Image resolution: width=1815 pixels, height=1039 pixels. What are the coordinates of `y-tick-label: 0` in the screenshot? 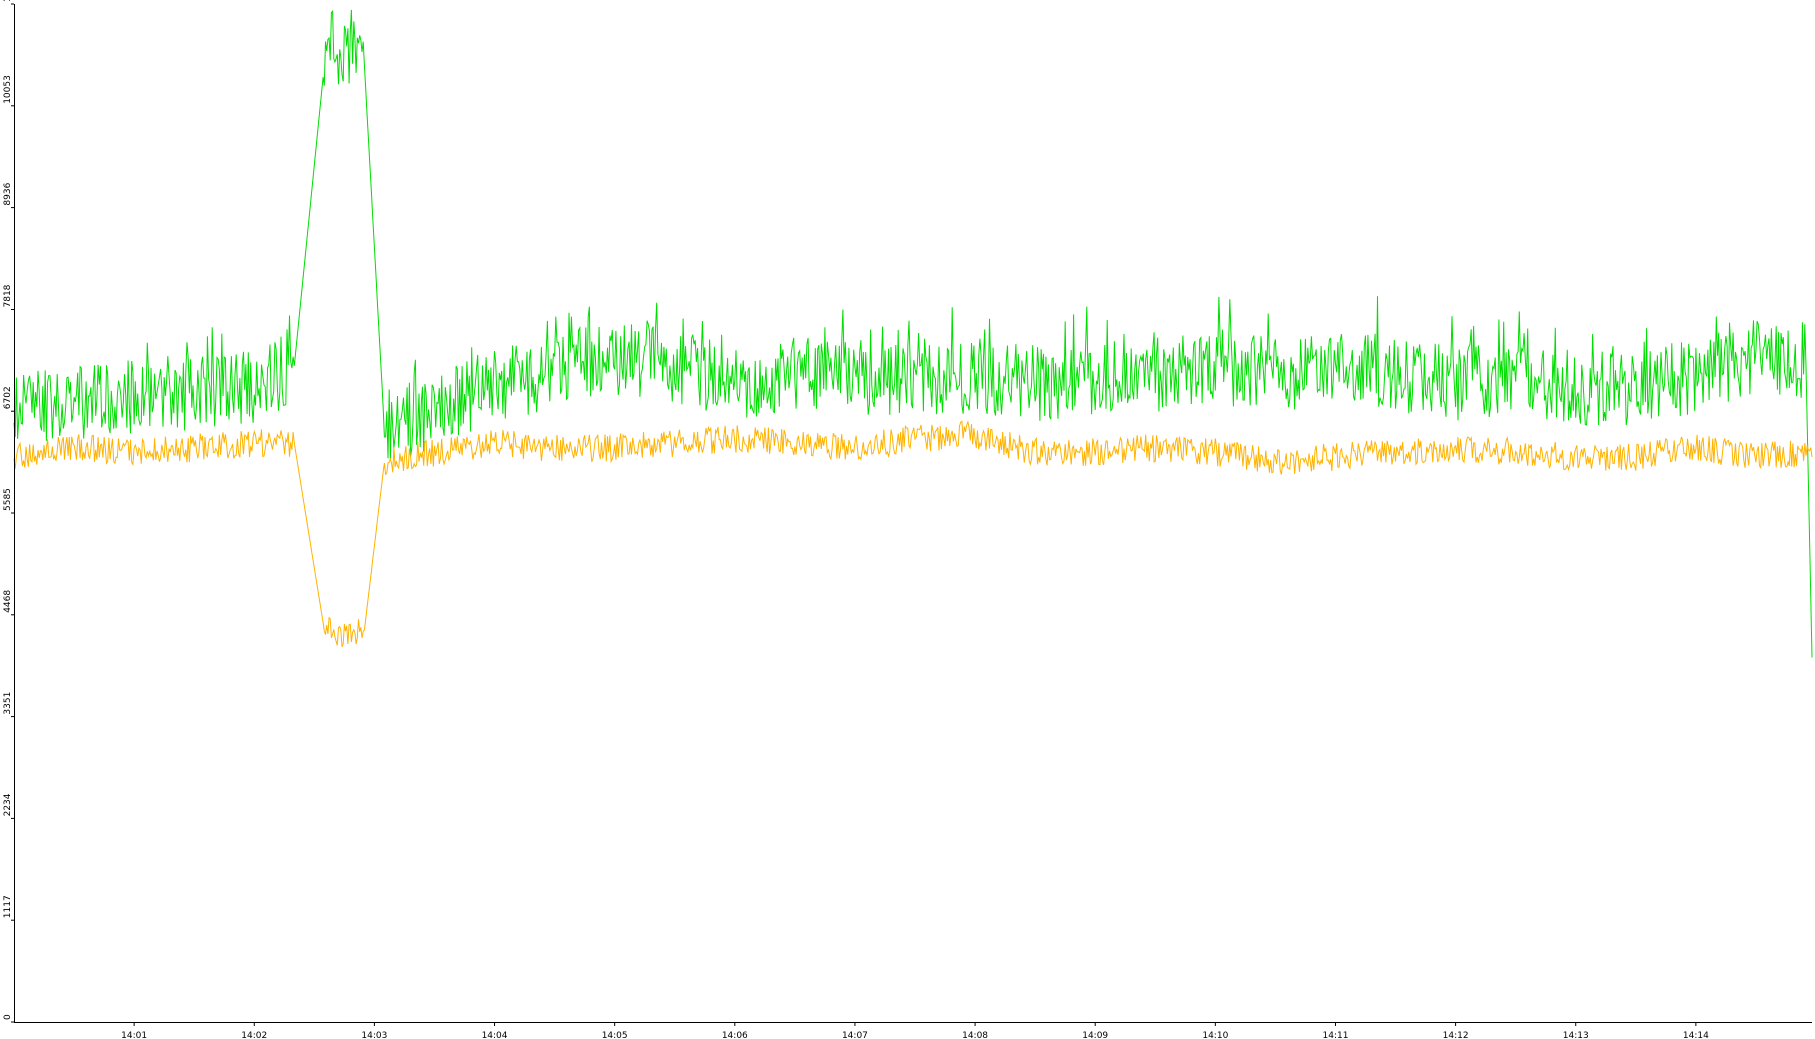 It's located at (8, 1017).